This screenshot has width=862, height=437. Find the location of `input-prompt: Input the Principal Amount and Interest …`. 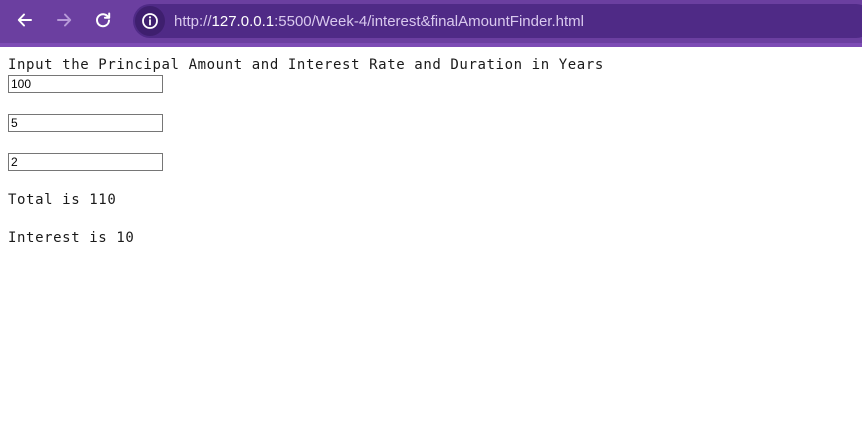

input-prompt: Input the Principal Amount and Interest … is located at coordinates (306, 65).